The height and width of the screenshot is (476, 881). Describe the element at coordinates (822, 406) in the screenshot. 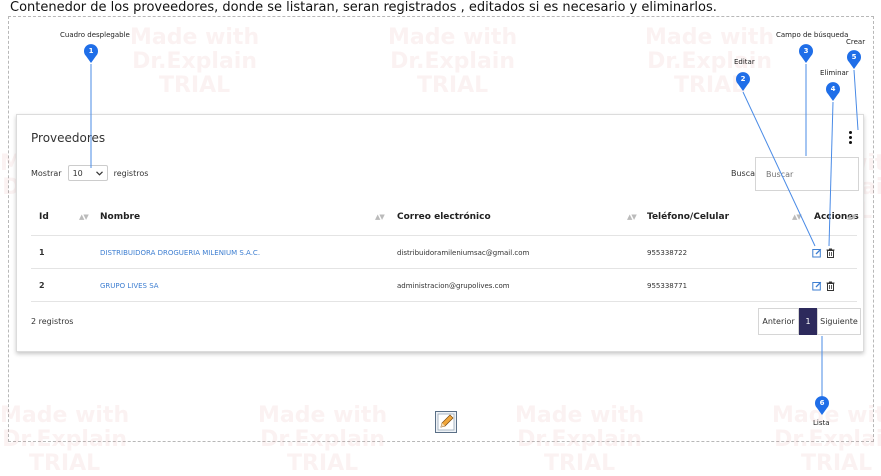

I see `callout-marker-6: 6` at that location.